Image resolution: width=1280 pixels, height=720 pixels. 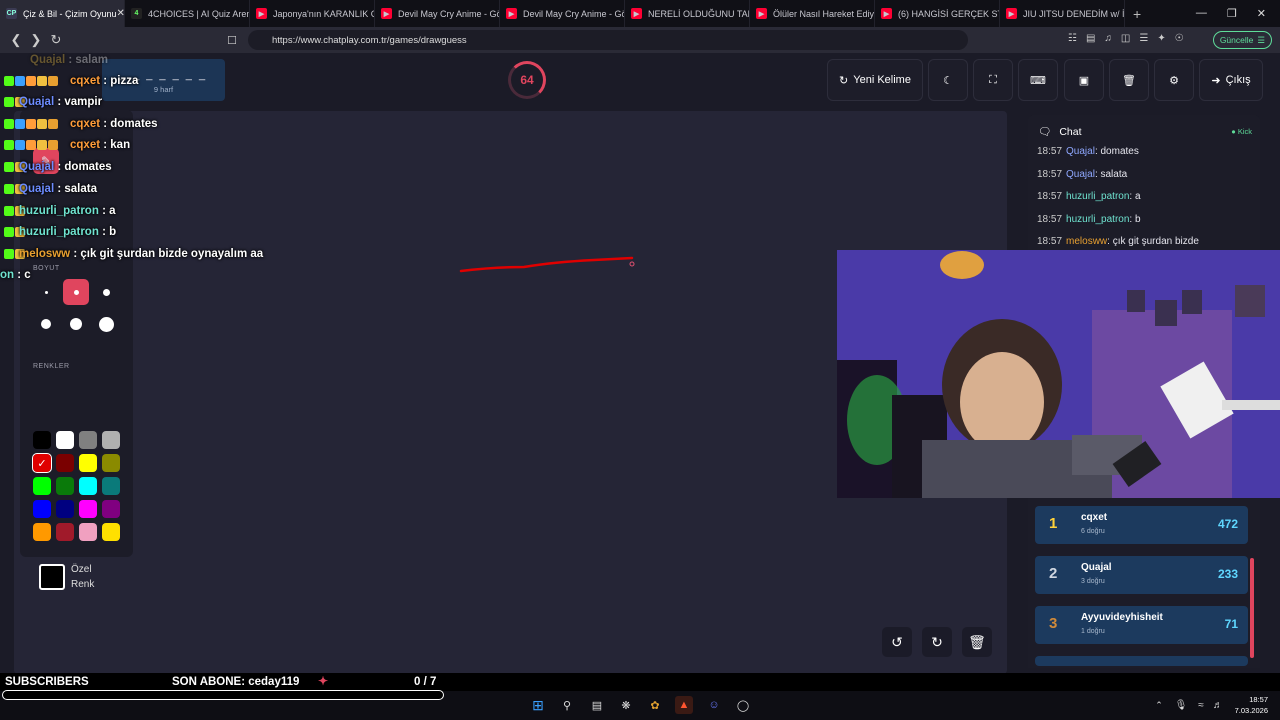 I want to click on custom-color-swatch, so click(x=52, y=577).